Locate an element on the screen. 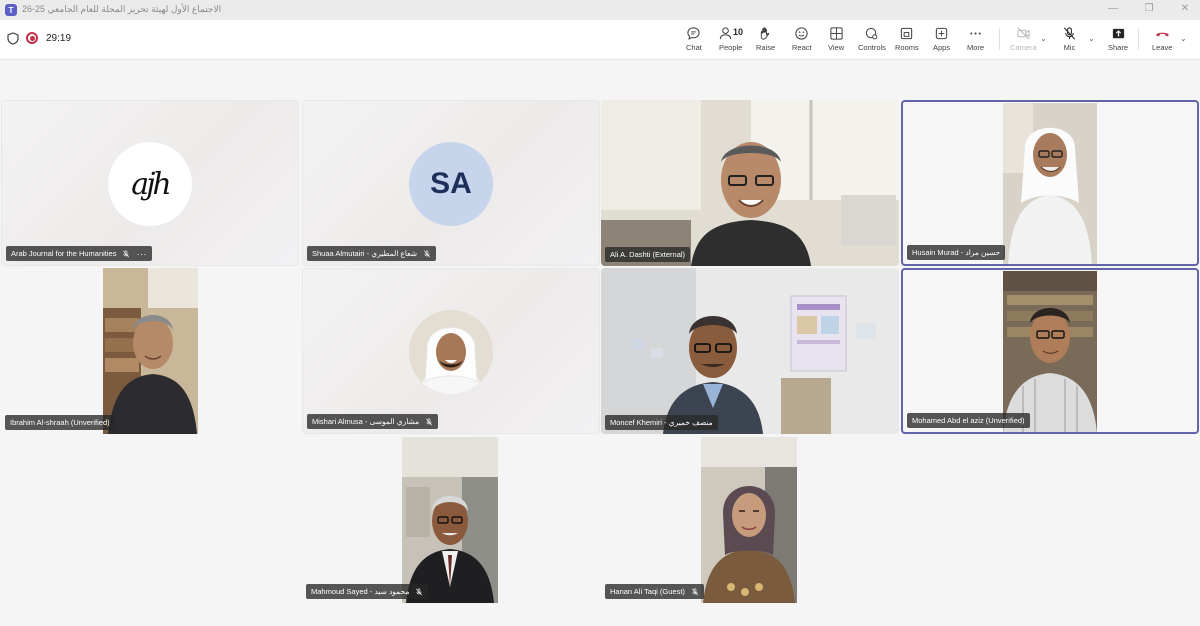 Image resolution: width=1200 pixels, height=626 pixels. chat-button: Chat is located at coordinates (694, 41).